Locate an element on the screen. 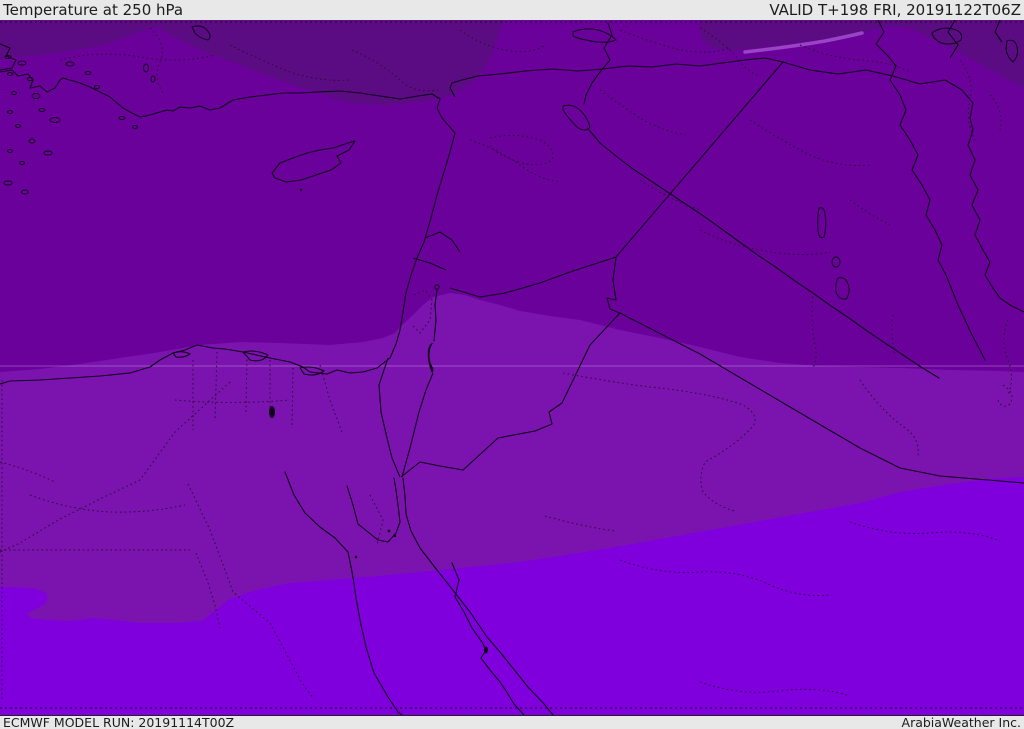 Image resolution: width=1024 pixels, height=729 pixels. page-title: Temperature at 250 hPa is located at coordinates (93, 10).